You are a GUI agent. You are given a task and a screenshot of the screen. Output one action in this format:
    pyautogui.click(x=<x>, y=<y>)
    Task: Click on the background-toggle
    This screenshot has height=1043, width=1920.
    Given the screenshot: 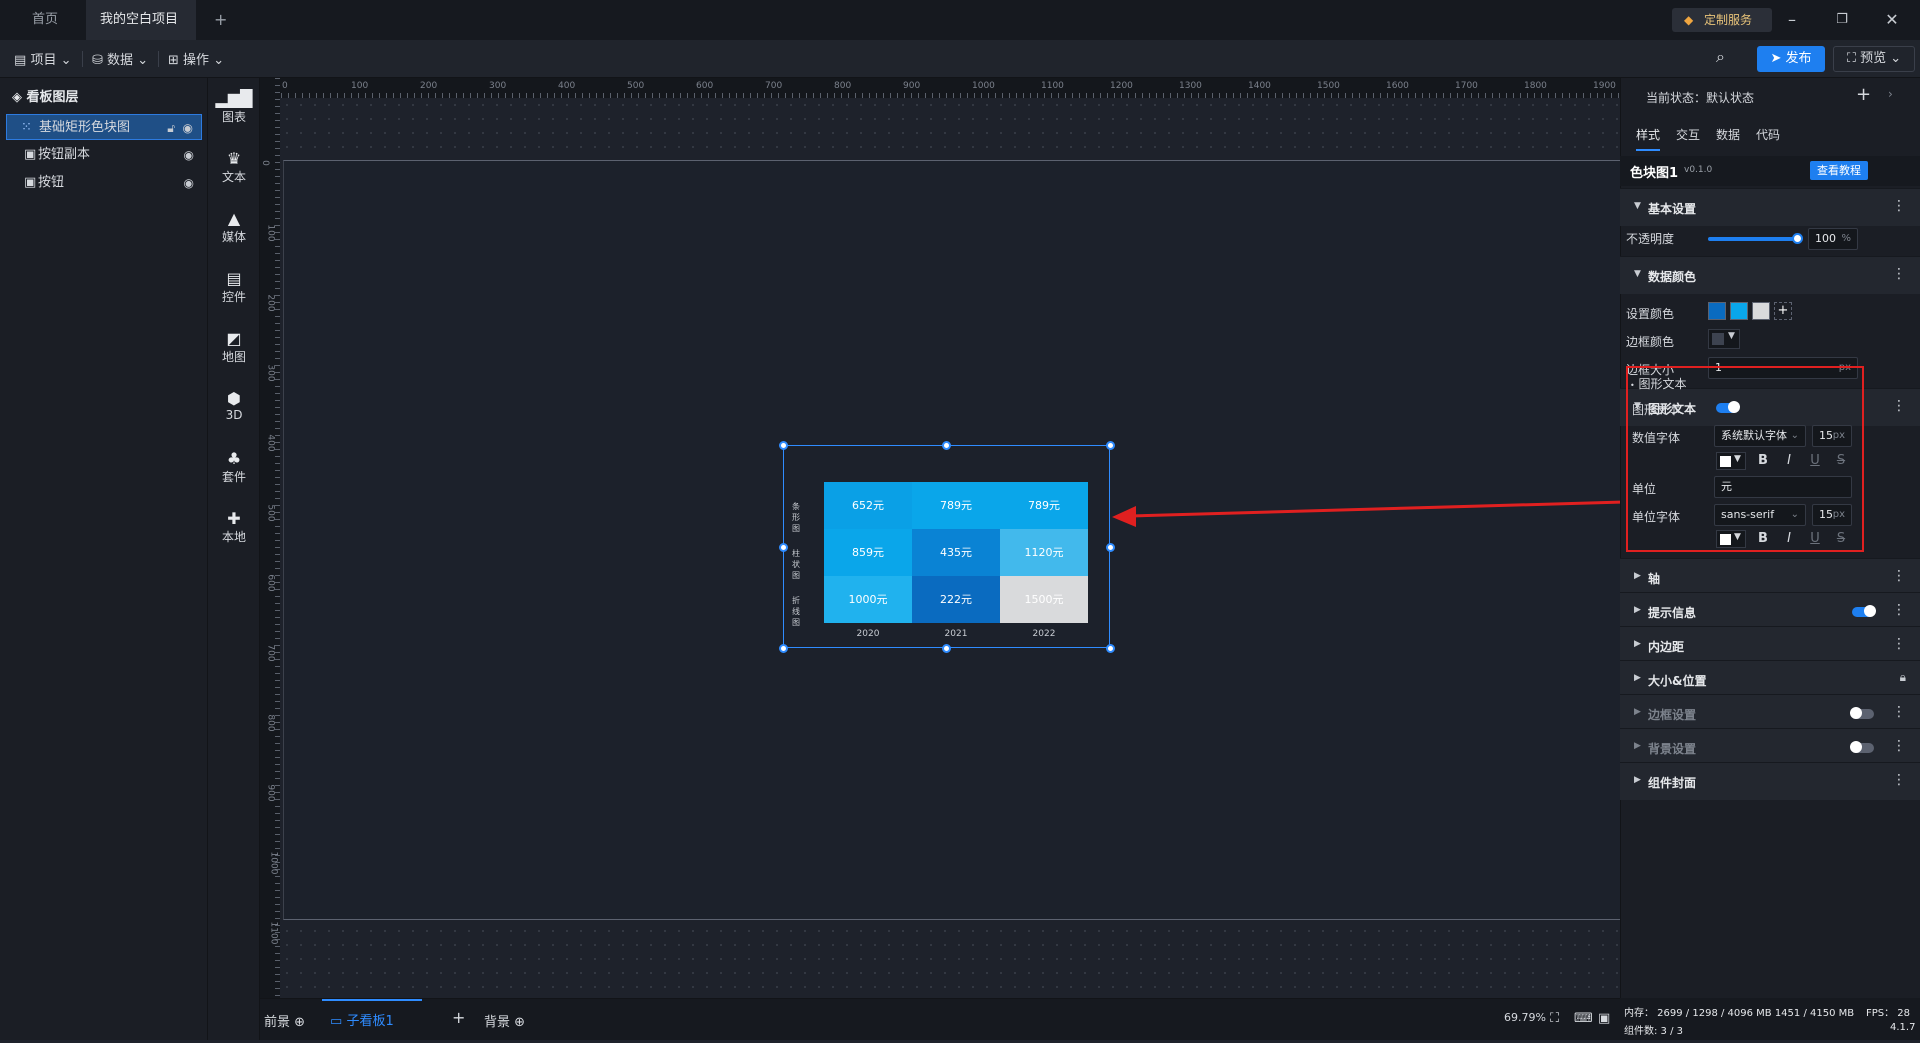 What is the action you would take?
    pyautogui.click(x=1862, y=747)
    